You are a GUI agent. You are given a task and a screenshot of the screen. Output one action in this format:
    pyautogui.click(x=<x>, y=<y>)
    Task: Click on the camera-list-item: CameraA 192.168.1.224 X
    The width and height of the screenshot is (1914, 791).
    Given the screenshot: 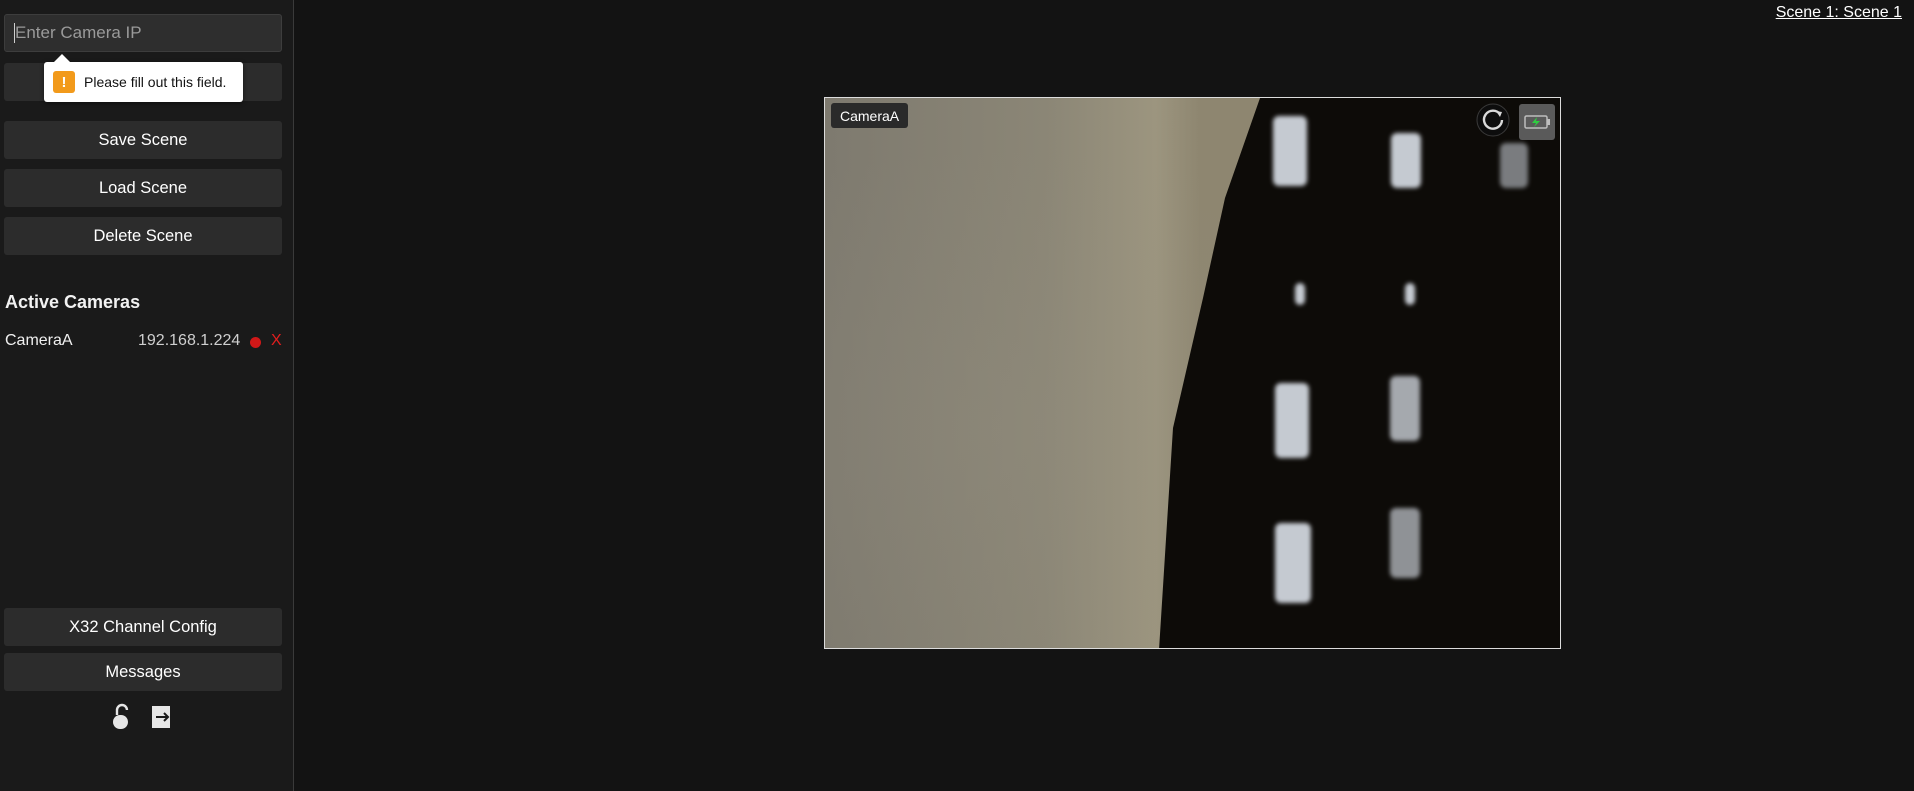 What is the action you would take?
    pyautogui.click(x=146, y=342)
    